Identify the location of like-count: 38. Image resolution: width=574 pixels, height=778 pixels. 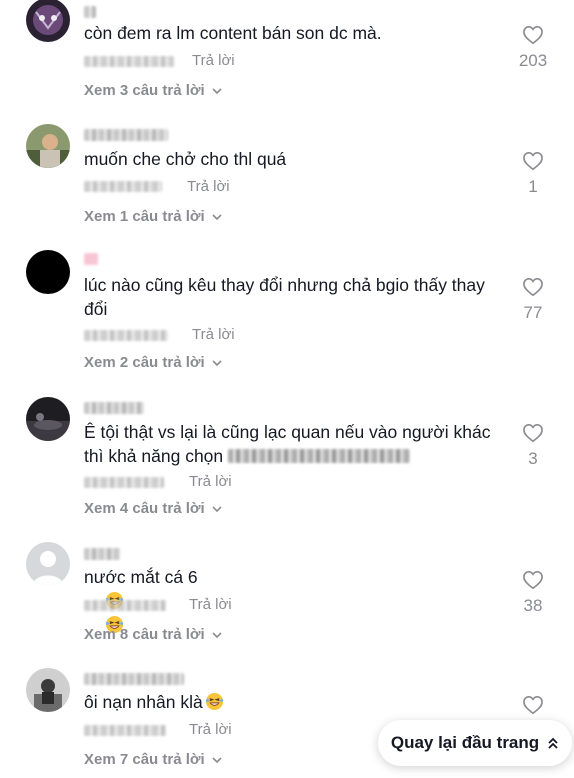
(533, 605).